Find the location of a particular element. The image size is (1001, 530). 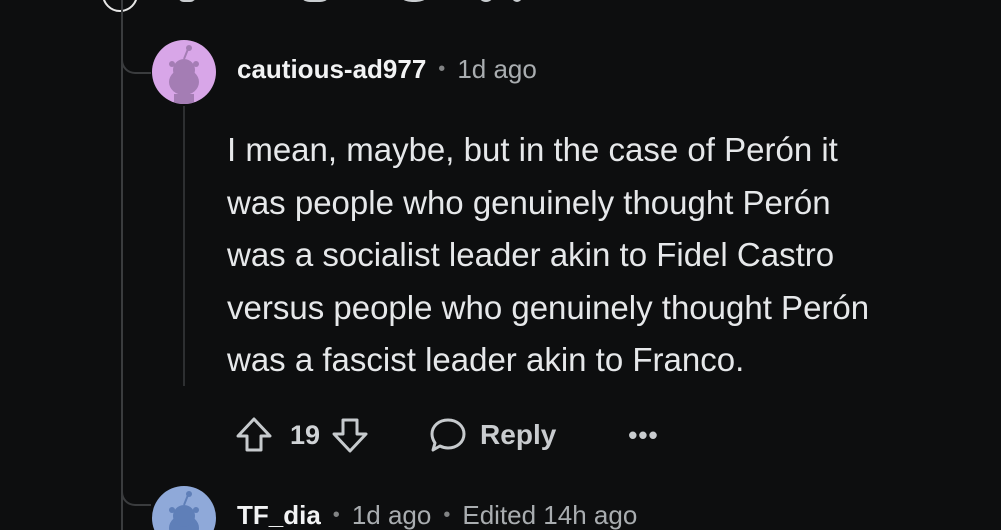

comment-body-line: was people who genuinely thought Perón is located at coordinates (529, 202).